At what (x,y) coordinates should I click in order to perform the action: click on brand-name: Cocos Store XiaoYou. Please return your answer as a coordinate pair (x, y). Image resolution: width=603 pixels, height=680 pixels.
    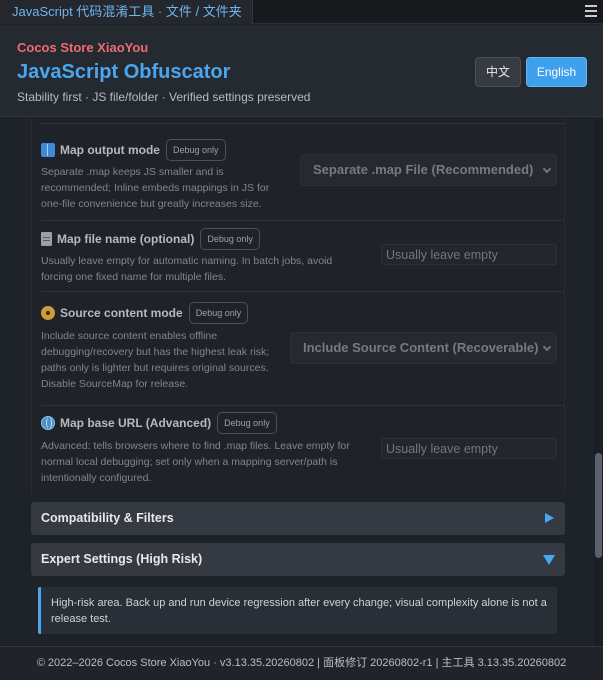
    Looking at the image, I should click on (83, 47).